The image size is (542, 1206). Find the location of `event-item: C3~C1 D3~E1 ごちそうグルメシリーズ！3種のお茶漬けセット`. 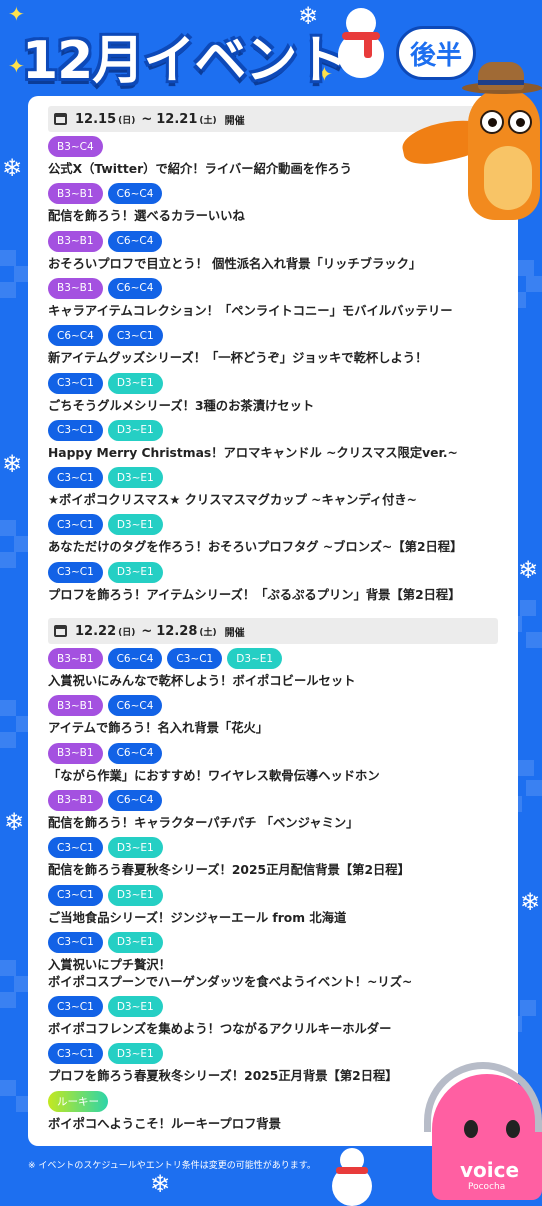

event-item: C3~C1 D3~E1 ごちそうグルメシリーズ！3種のお茶漬けセット is located at coordinates (278, 393).